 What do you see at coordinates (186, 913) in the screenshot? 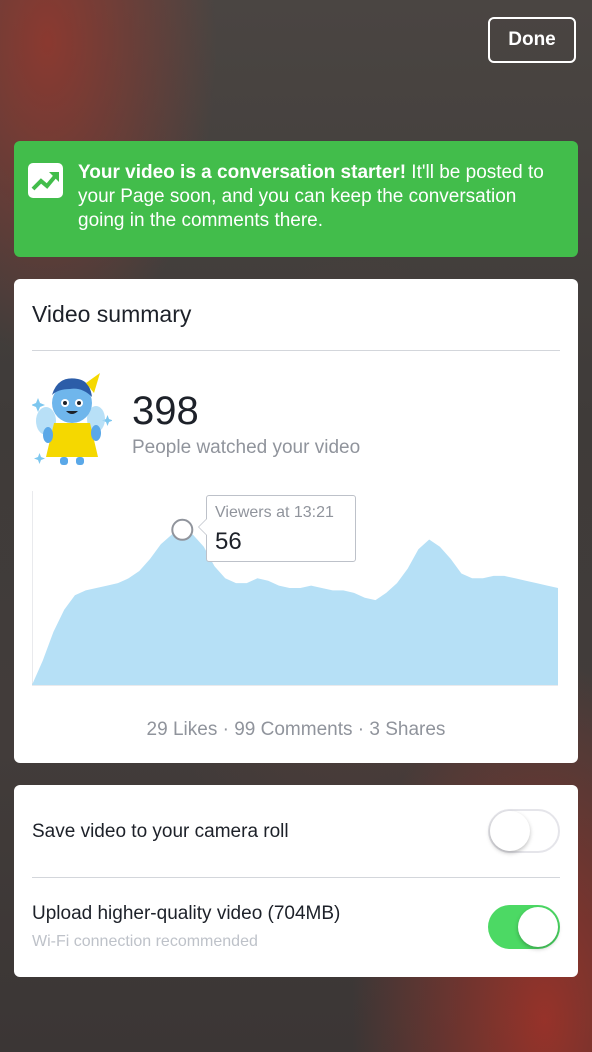
I see `upload-hq-label: Upload higher-quality video (704MB)` at bounding box center [186, 913].